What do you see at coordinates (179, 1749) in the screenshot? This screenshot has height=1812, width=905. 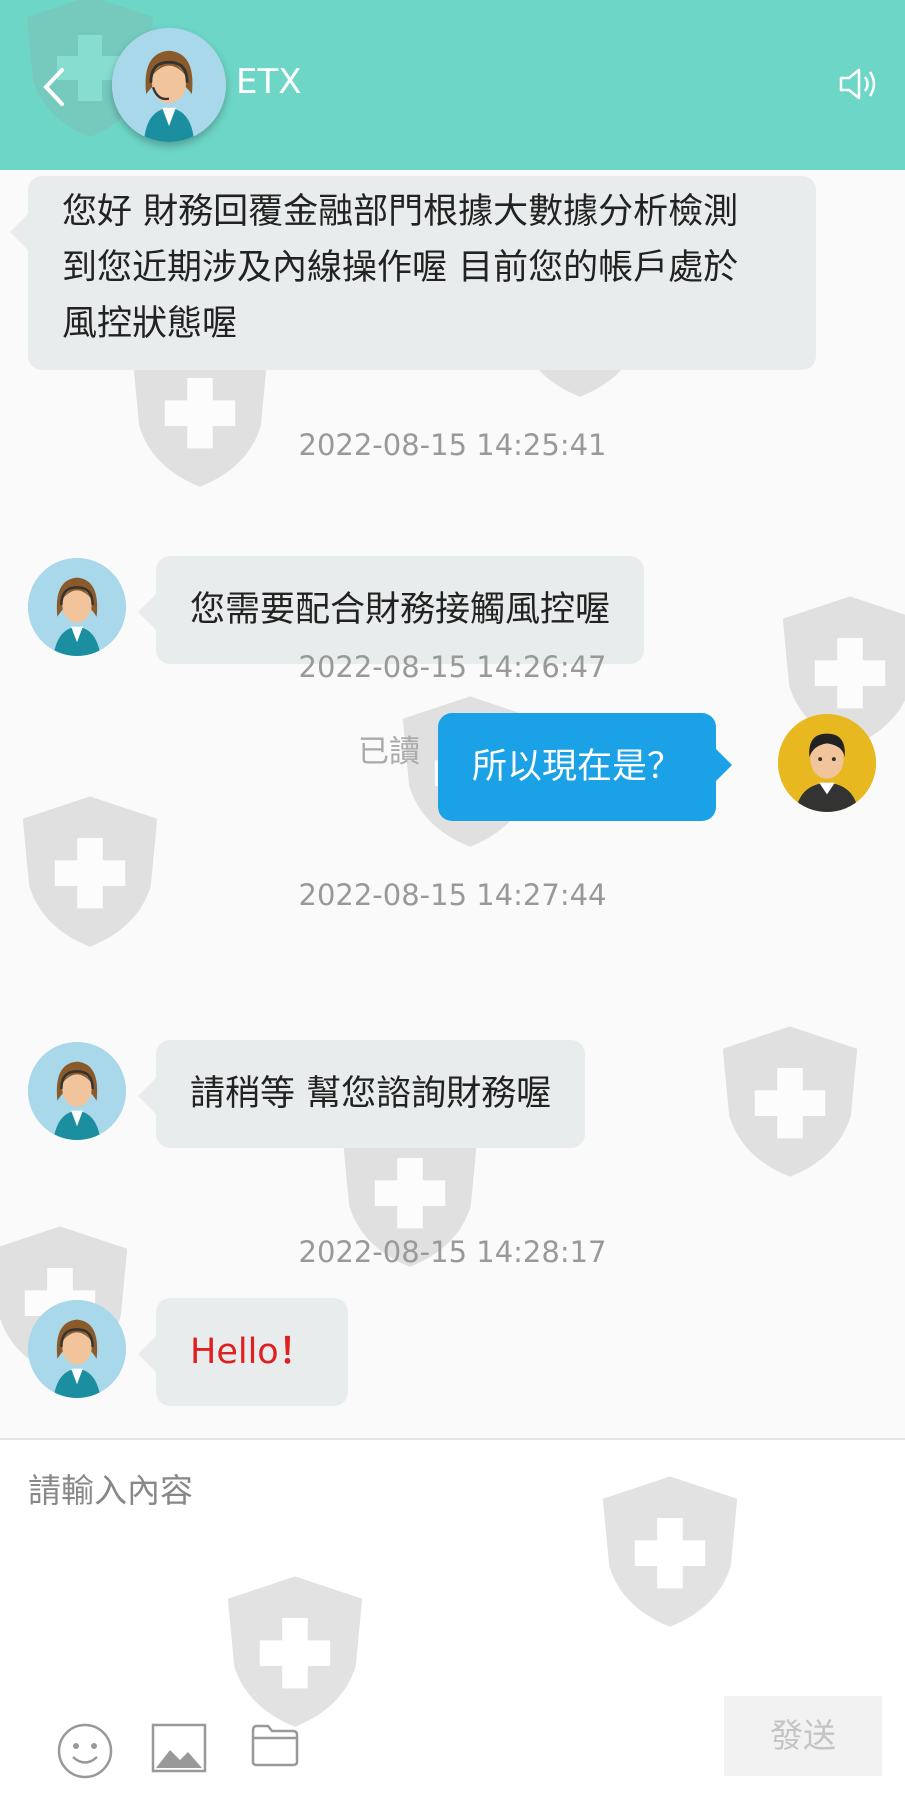 I see `image-icon` at bounding box center [179, 1749].